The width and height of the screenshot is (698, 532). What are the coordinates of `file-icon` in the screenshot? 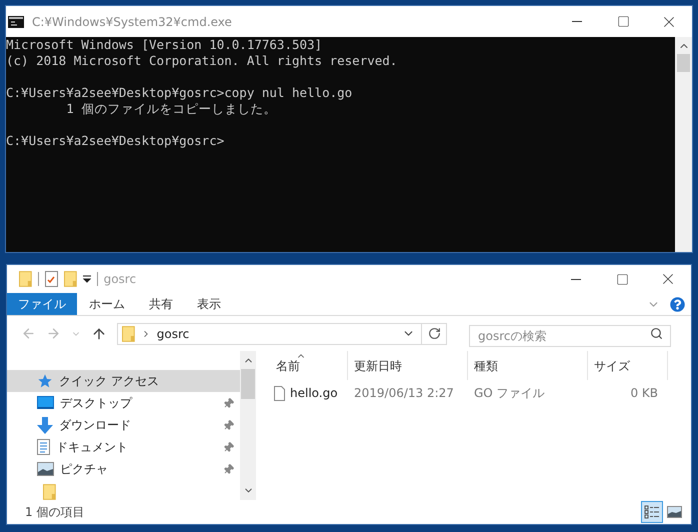 It's located at (279, 393).